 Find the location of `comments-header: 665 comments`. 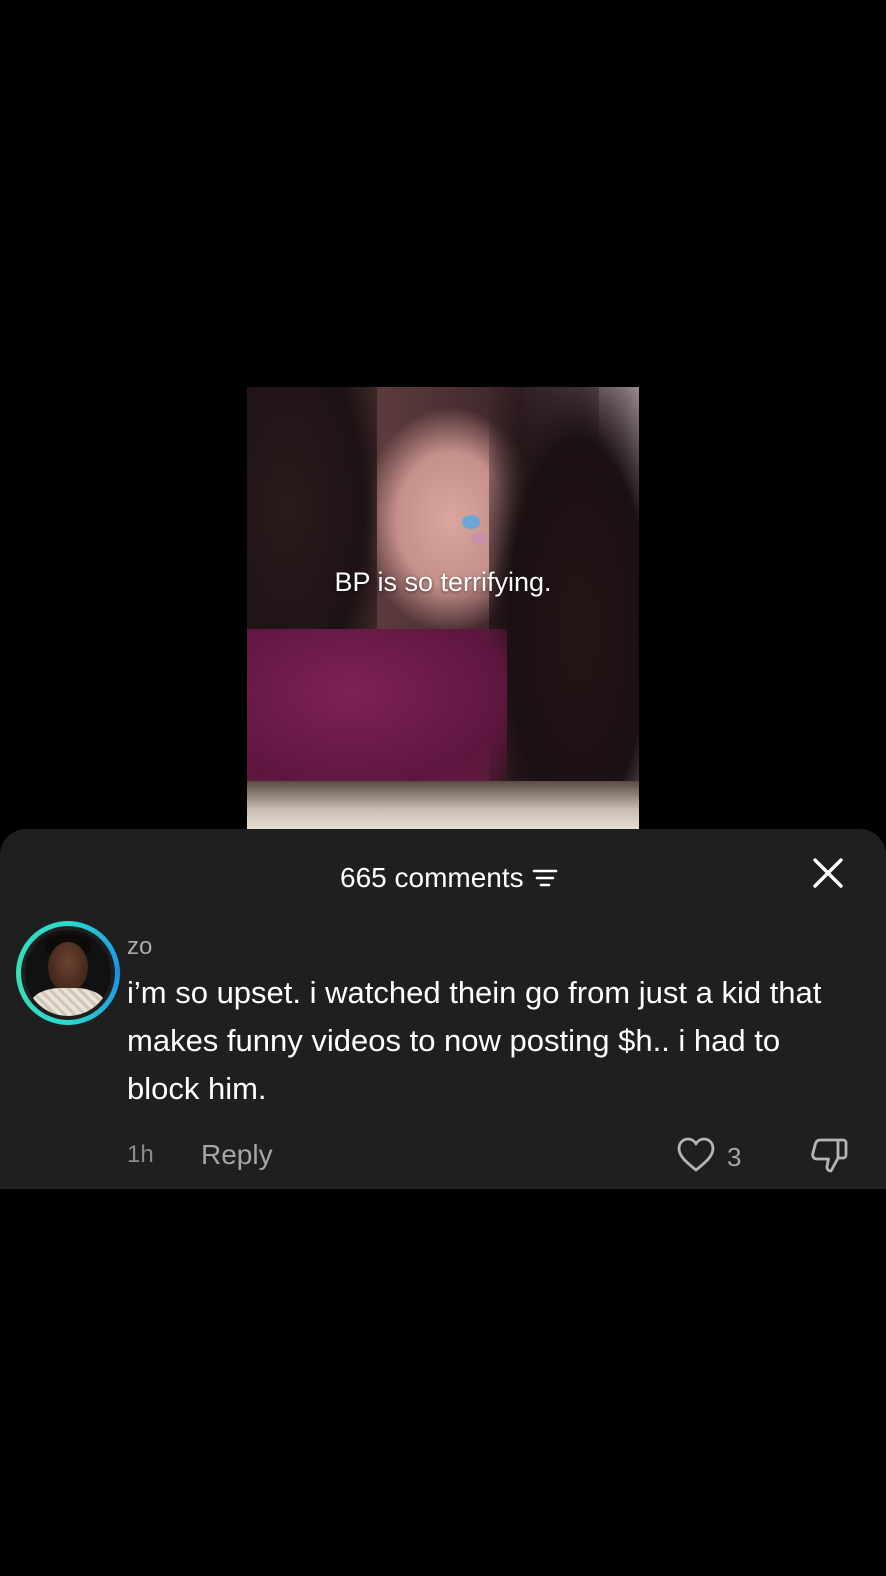

comments-header: 665 comments is located at coordinates (443, 878).